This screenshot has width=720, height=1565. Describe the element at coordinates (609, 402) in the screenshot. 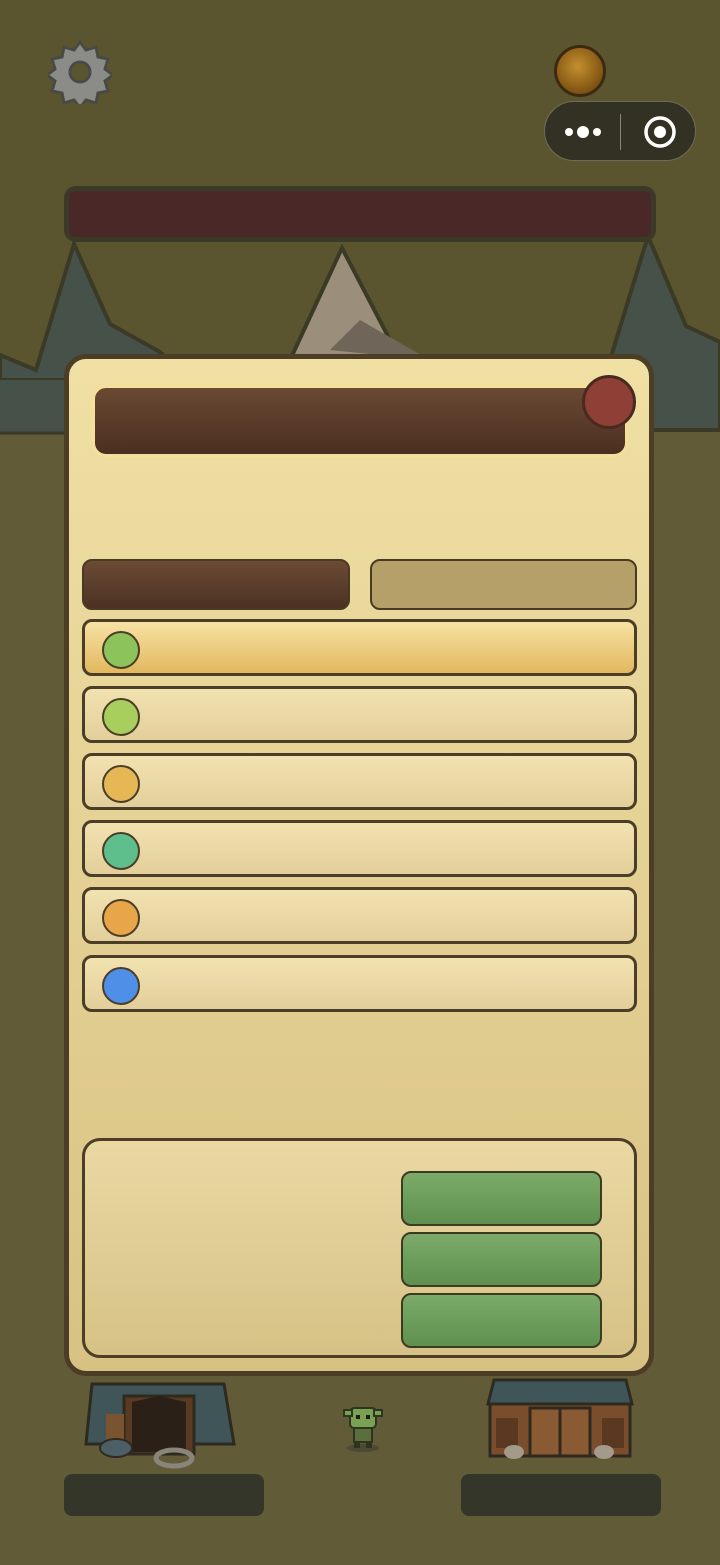

I see `close-icon` at that location.